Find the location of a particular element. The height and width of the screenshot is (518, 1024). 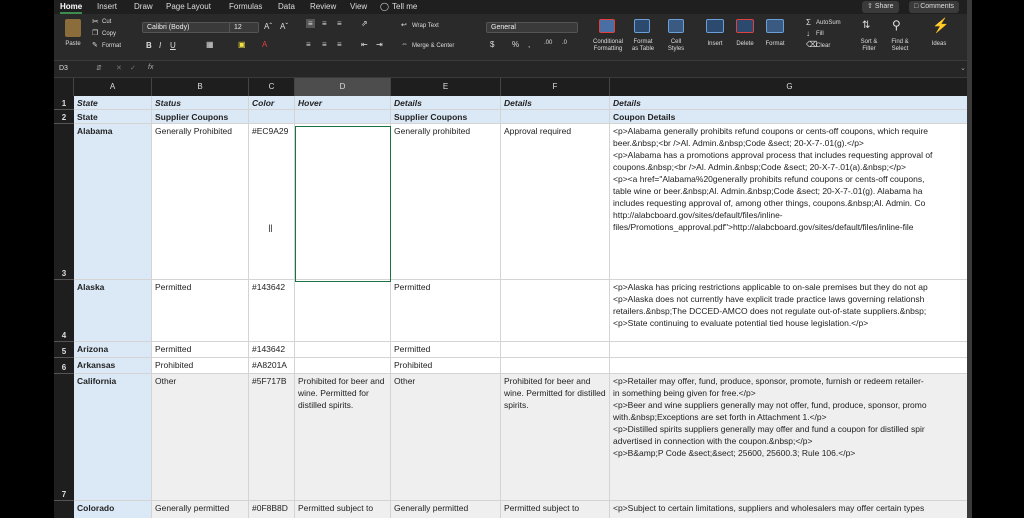

select-all-corner is located at coordinates (64, 87).